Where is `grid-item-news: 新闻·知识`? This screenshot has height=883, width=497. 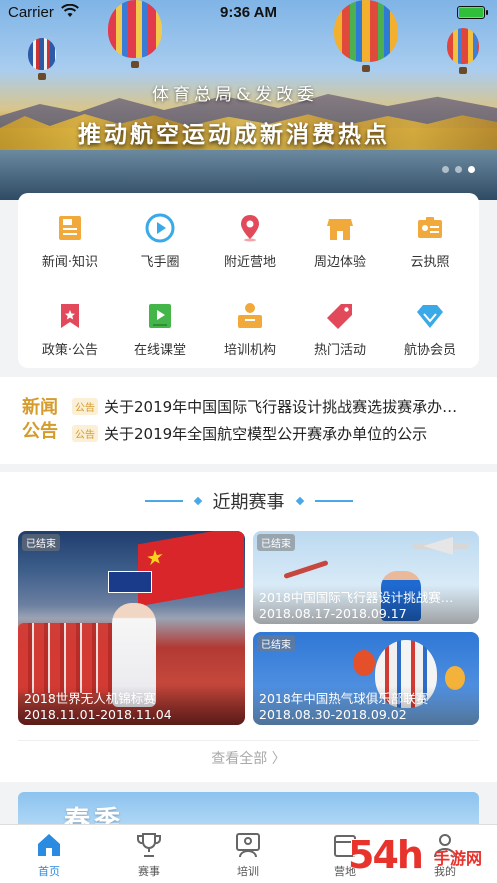
grid-item-news: 新闻·知识 is located at coordinates (70, 239).